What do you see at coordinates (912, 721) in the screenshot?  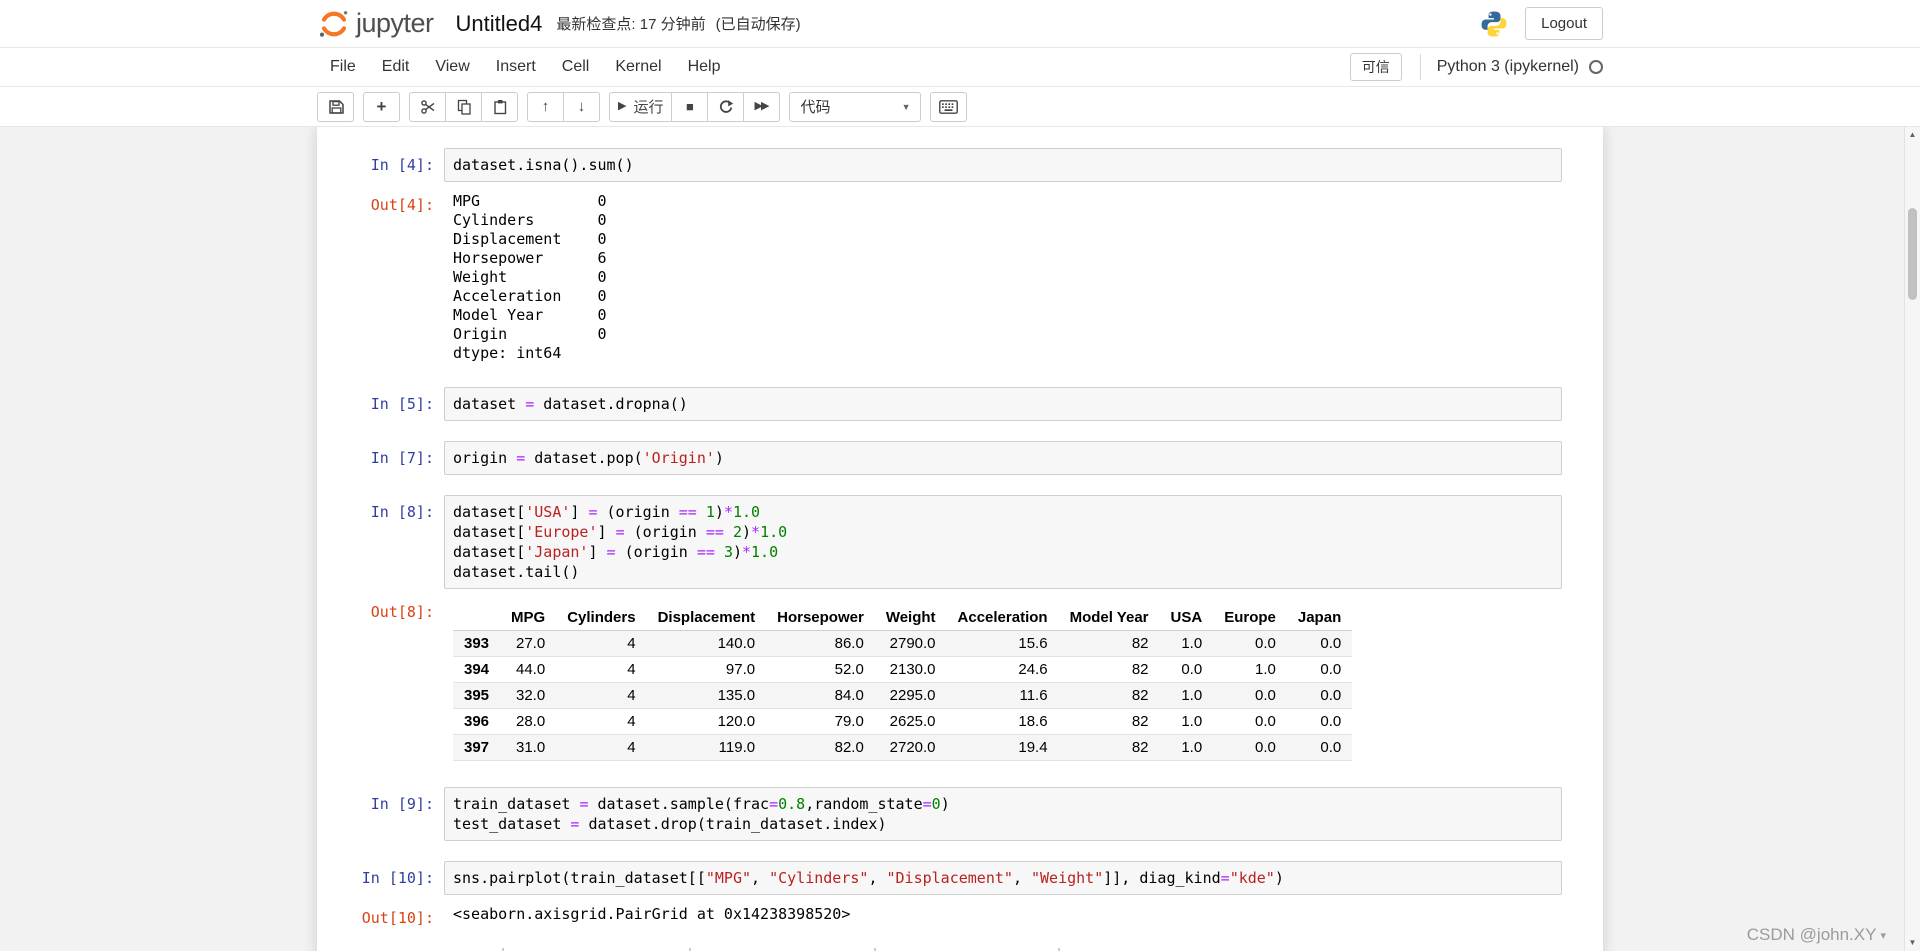 I see `table-cell: 2625.0` at bounding box center [912, 721].